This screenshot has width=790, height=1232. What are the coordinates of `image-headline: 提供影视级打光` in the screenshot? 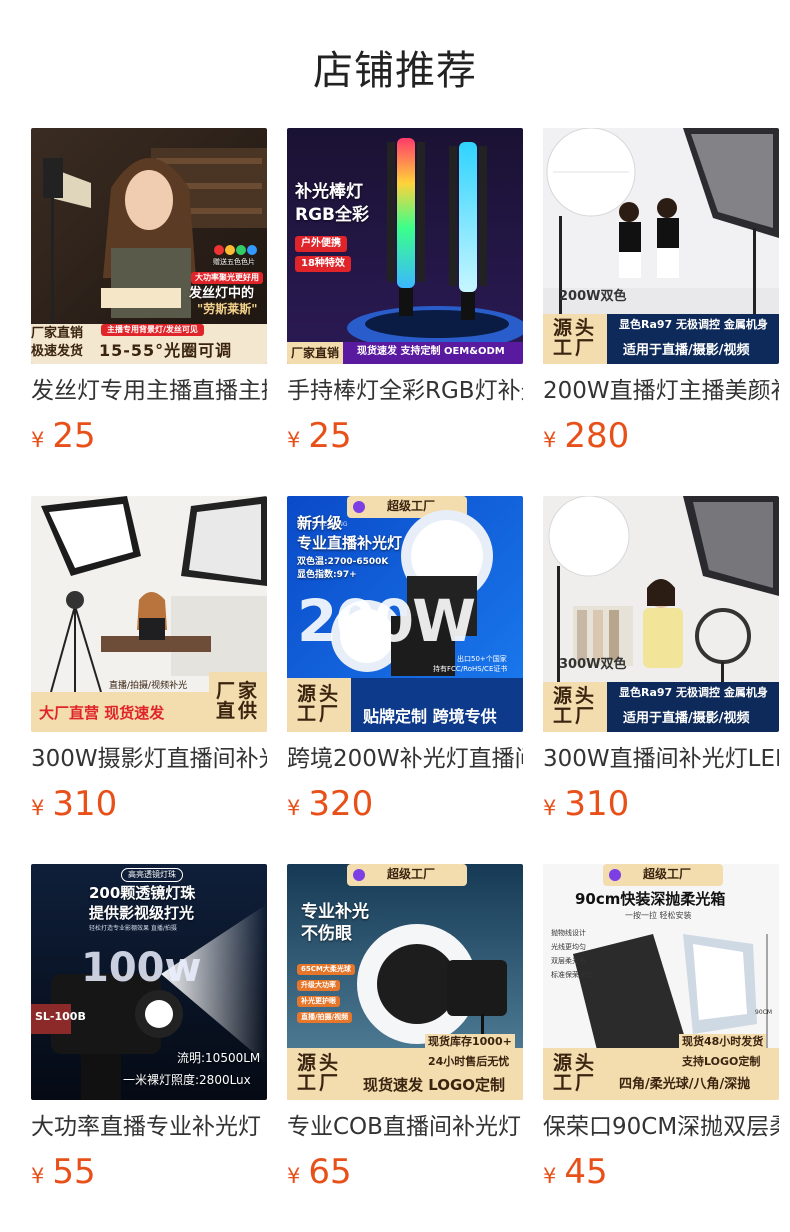 It's located at (142, 913).